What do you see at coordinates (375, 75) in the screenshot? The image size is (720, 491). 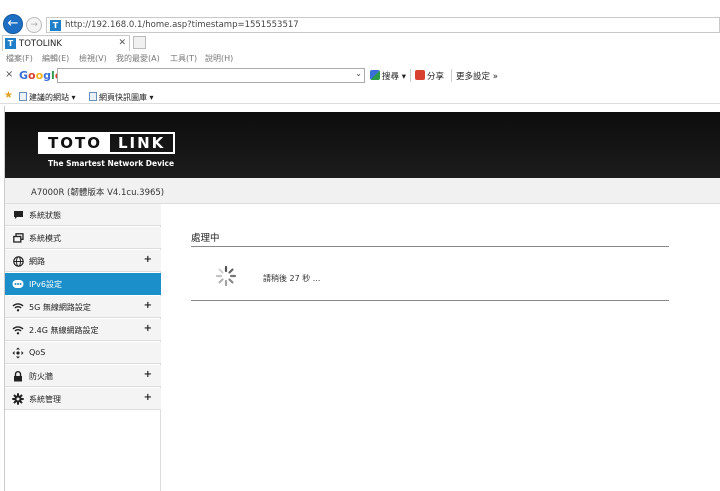 I see `search-icon` at bounding box center [375, 75].